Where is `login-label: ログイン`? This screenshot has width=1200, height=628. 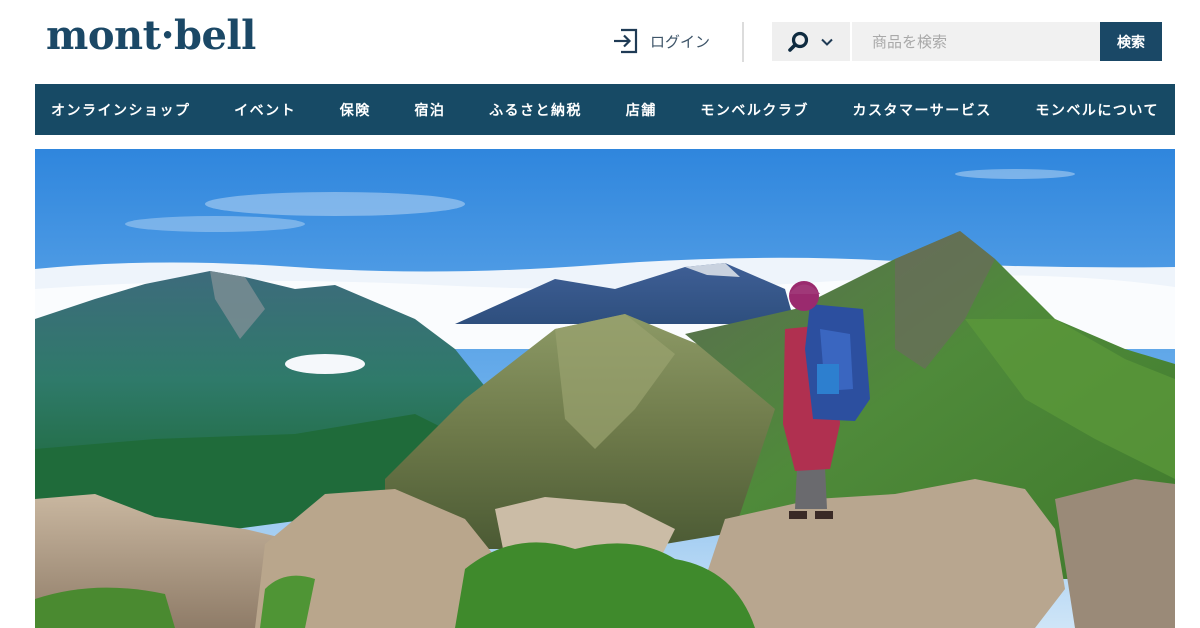 login-label: ログイン is located at coordinates (680, 41).